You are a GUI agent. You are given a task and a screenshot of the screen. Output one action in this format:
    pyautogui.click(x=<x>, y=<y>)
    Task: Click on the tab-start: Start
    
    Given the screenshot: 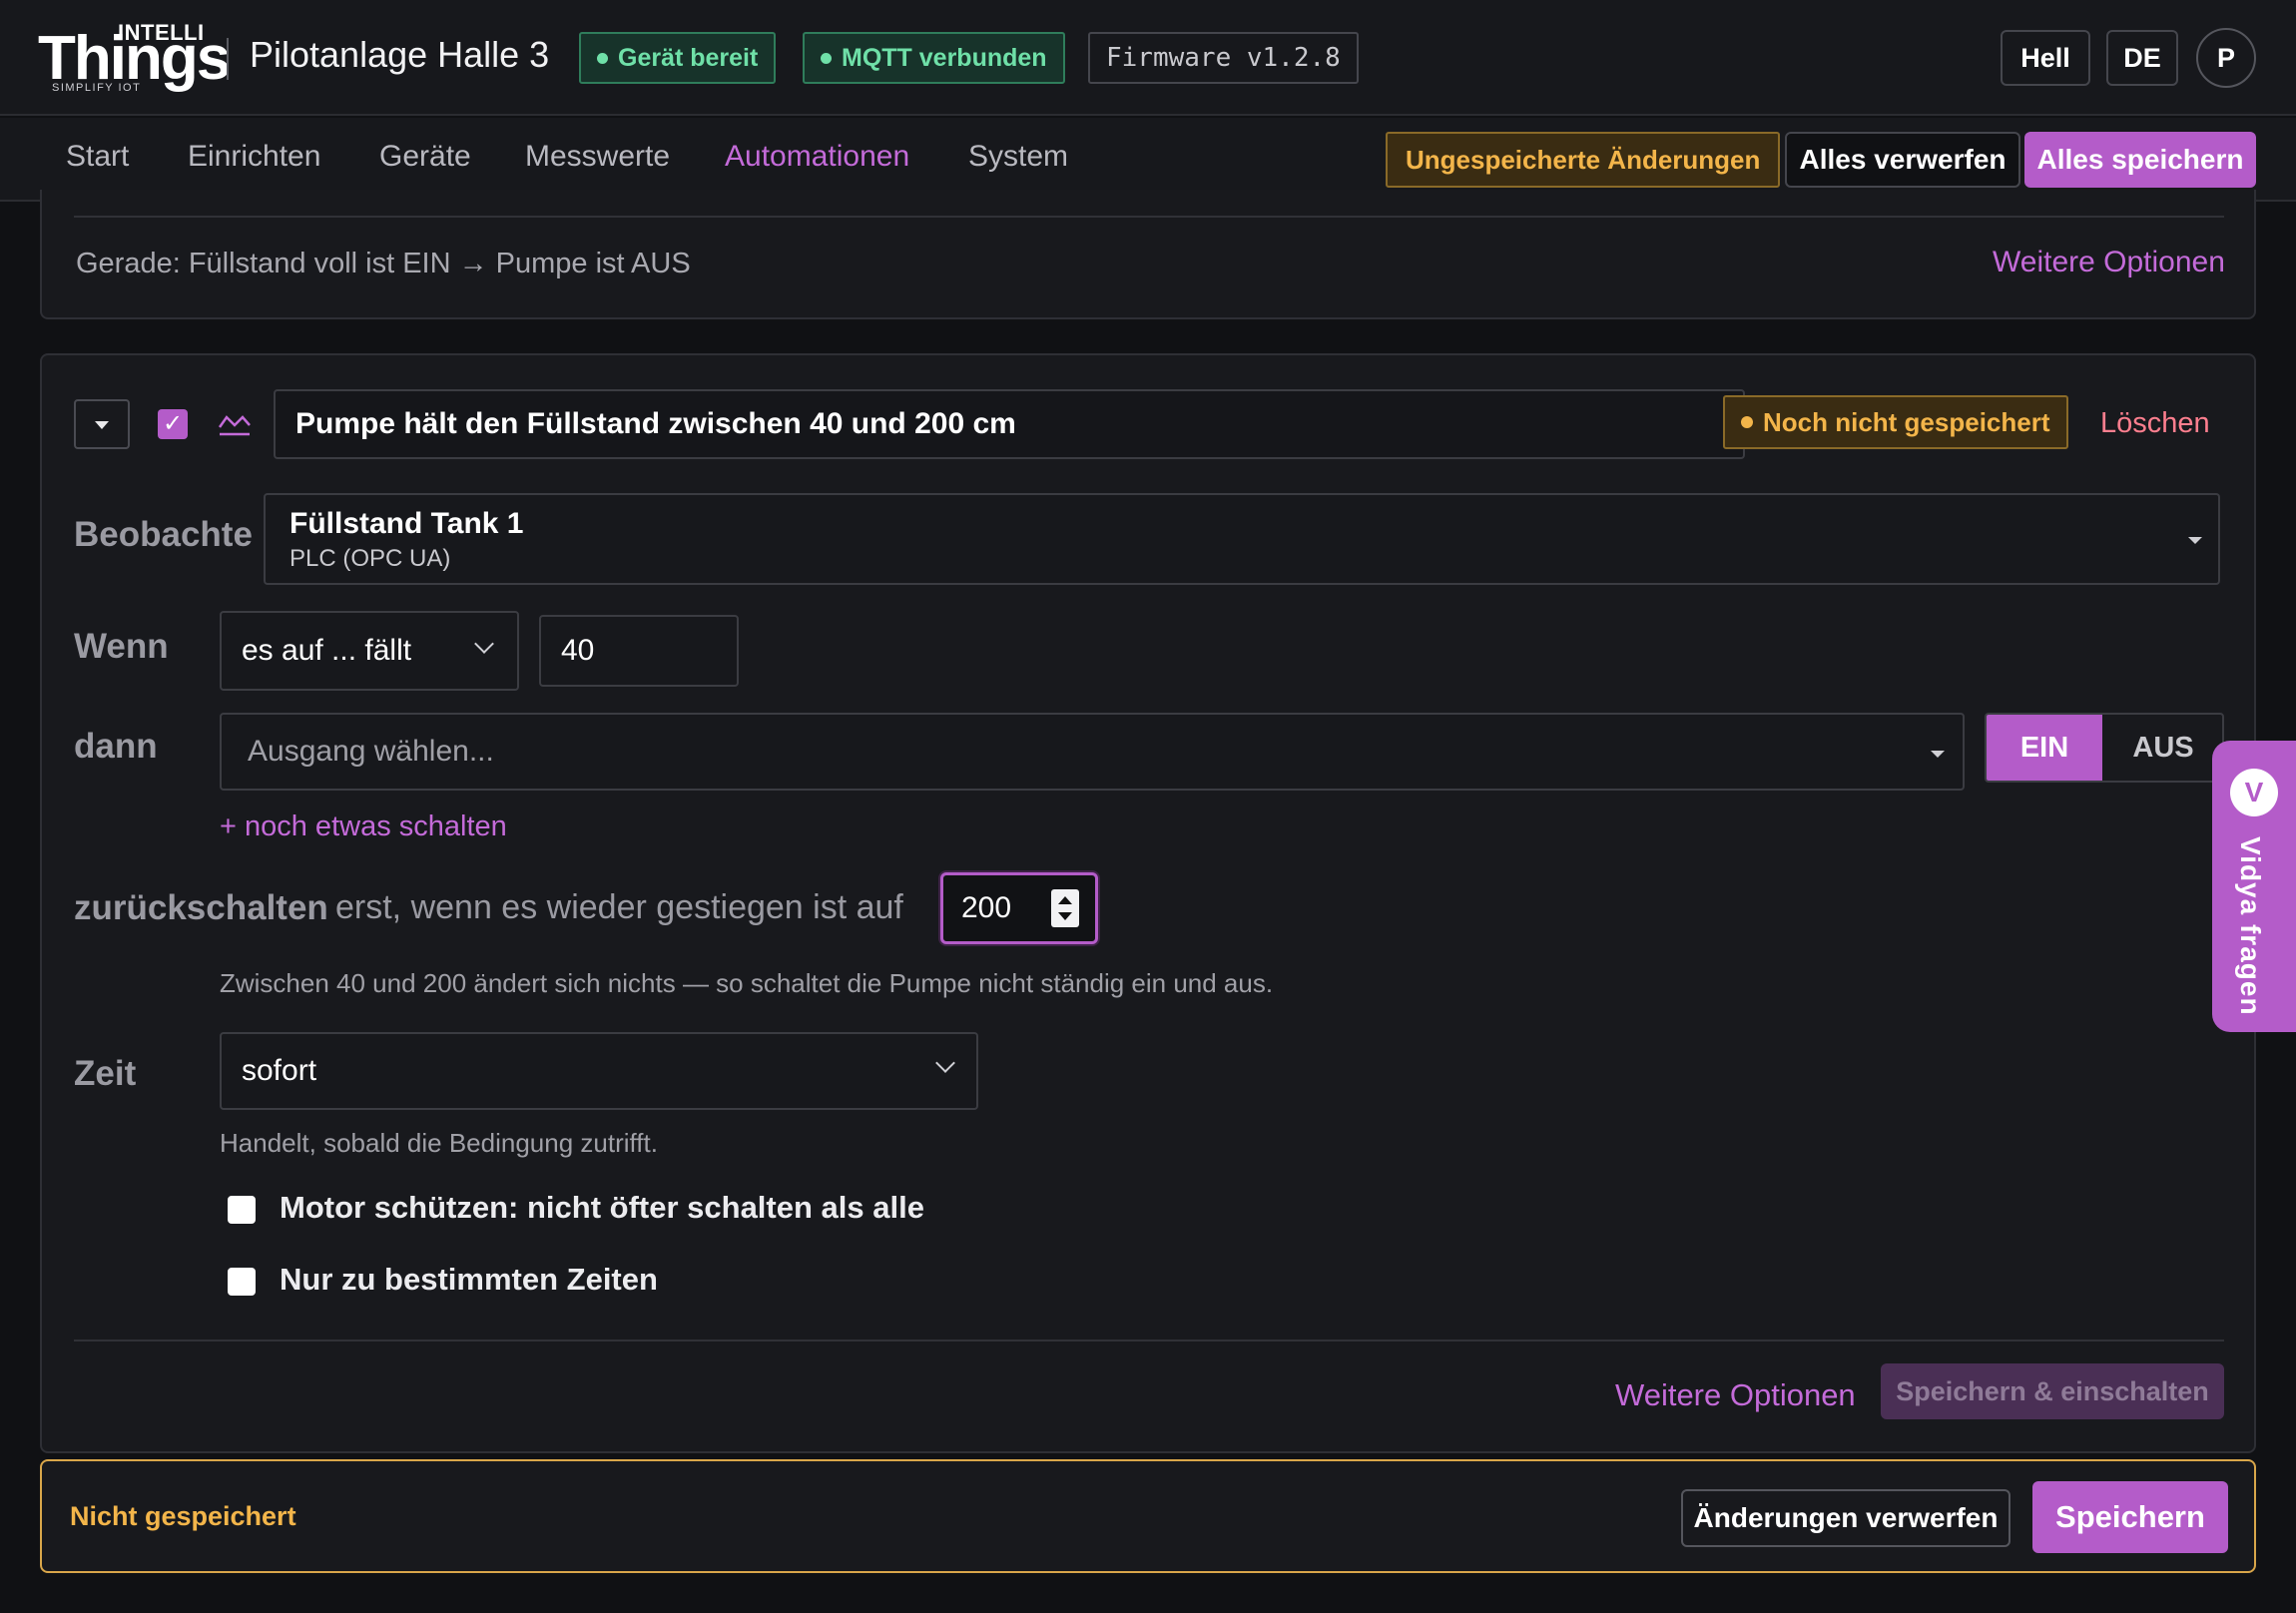 What is the action you would take?
    pyautogui.click(x=98, y=157)
    